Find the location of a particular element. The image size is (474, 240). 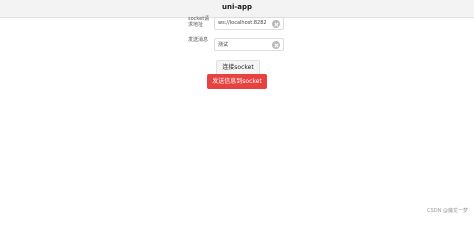

socket-url-value: ws://localhost:8282 is located at coordinates (242, 23).